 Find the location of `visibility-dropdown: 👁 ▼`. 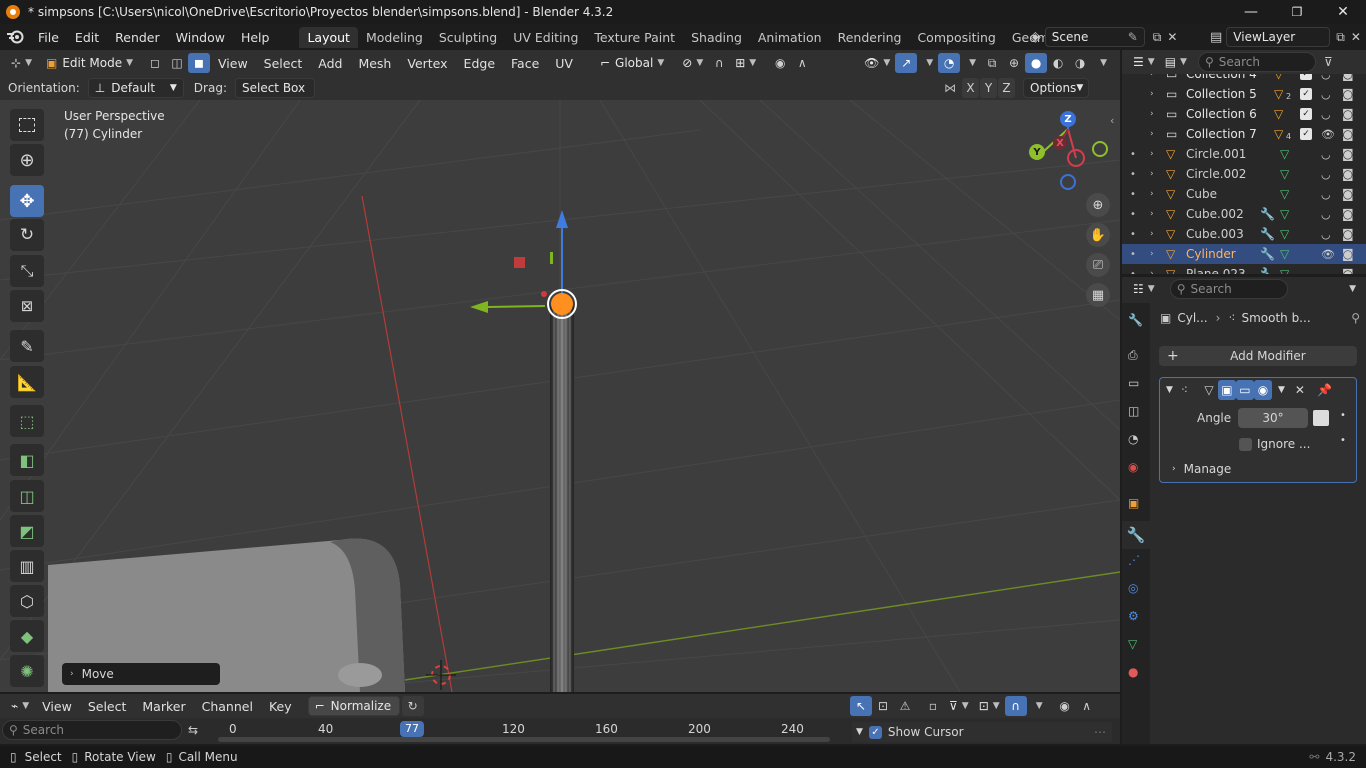

visibility-dropdown: 👁 ▼ is located at coordinates (877, 63).